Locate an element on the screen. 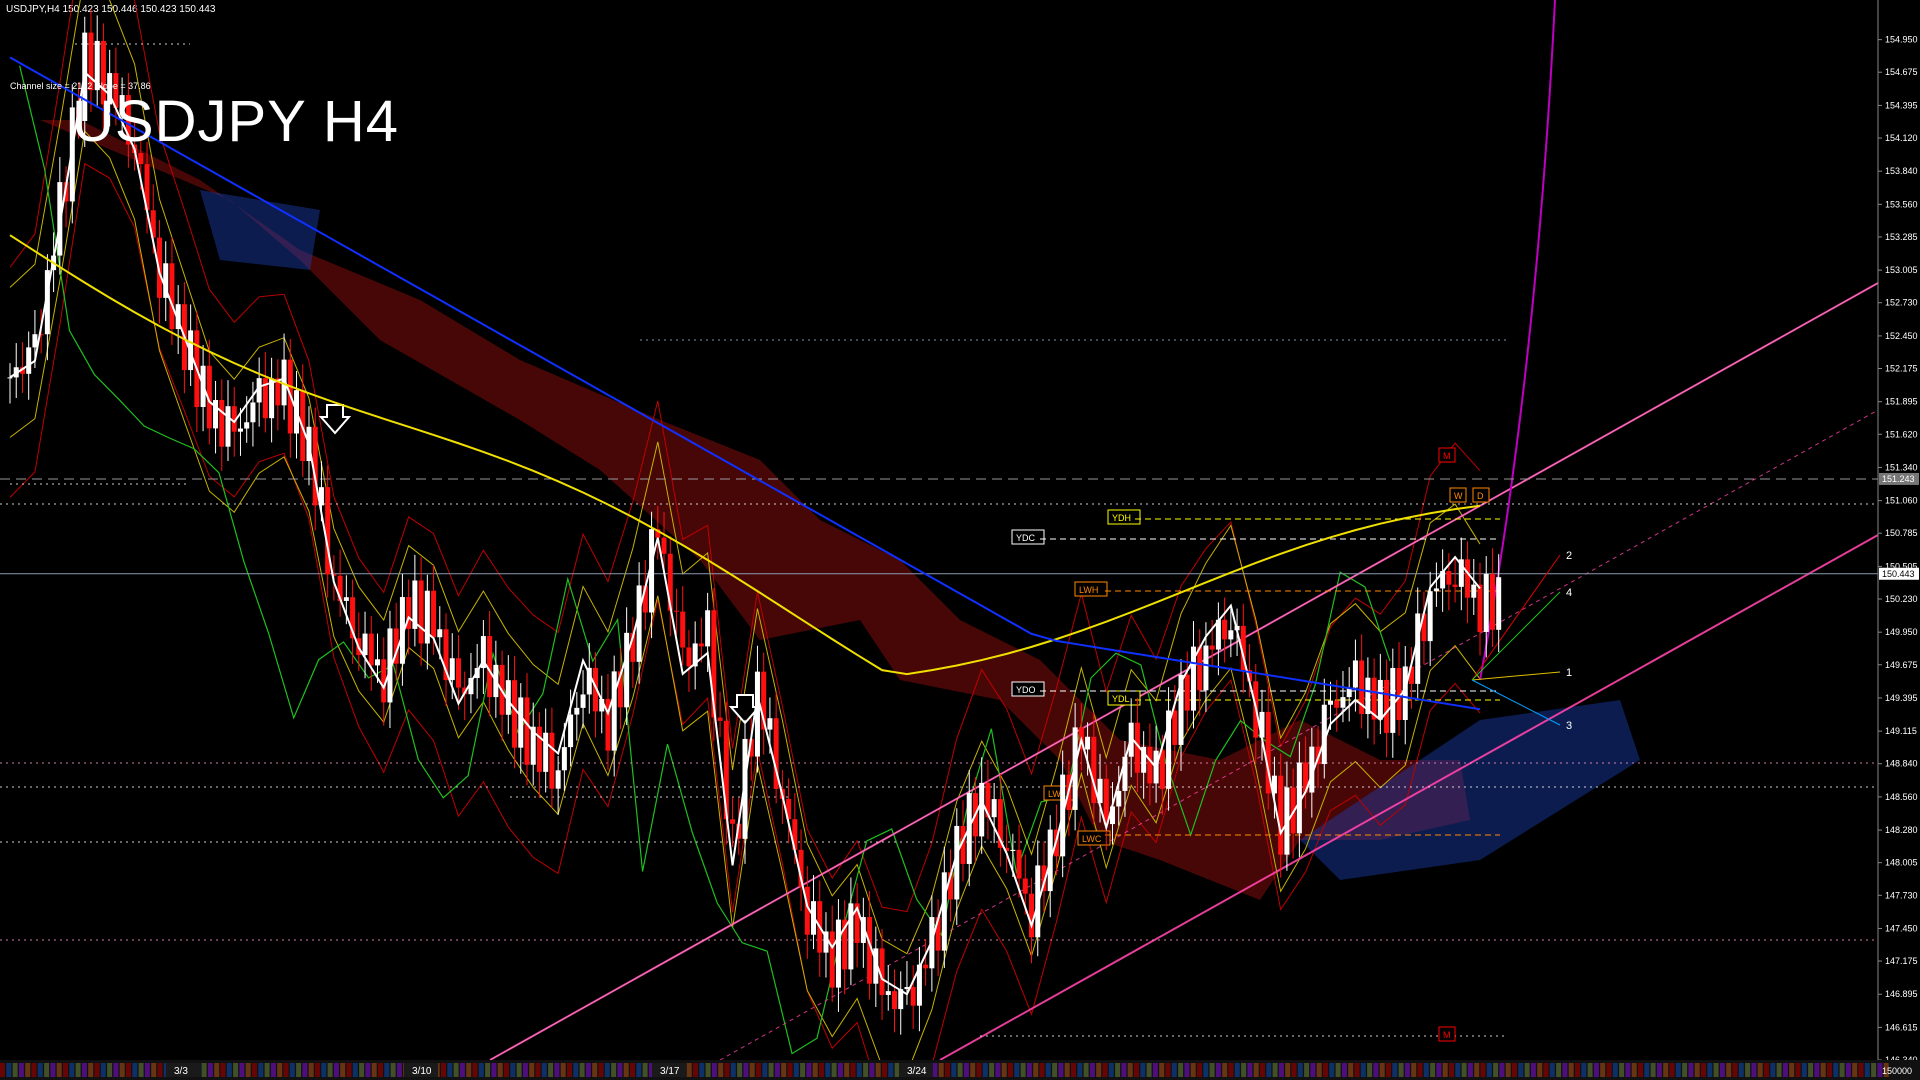 This screenshot has width=1920, height=1080. current-price-label: 150.443 is located at coordinates (1898, 574).